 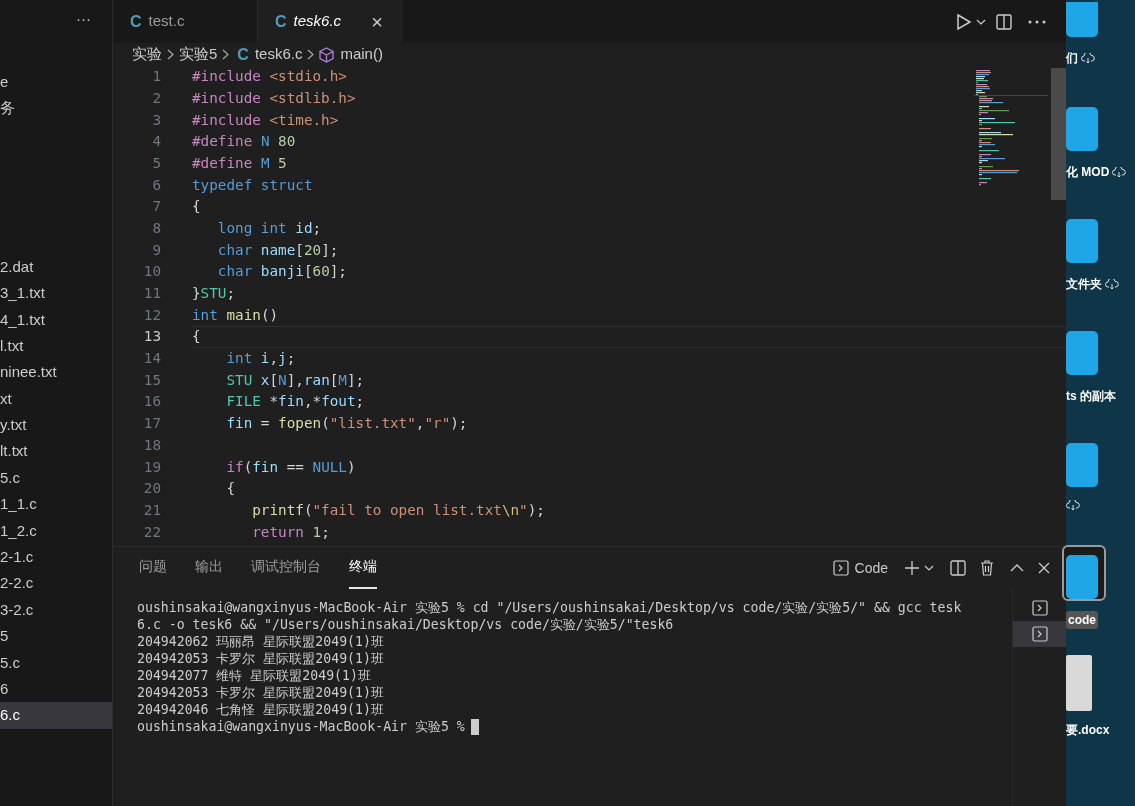 What do you see at coordinates (361, 54) in the screenshot?
I see `breadcrumb-item: main()` at bounding box center [361, 54].